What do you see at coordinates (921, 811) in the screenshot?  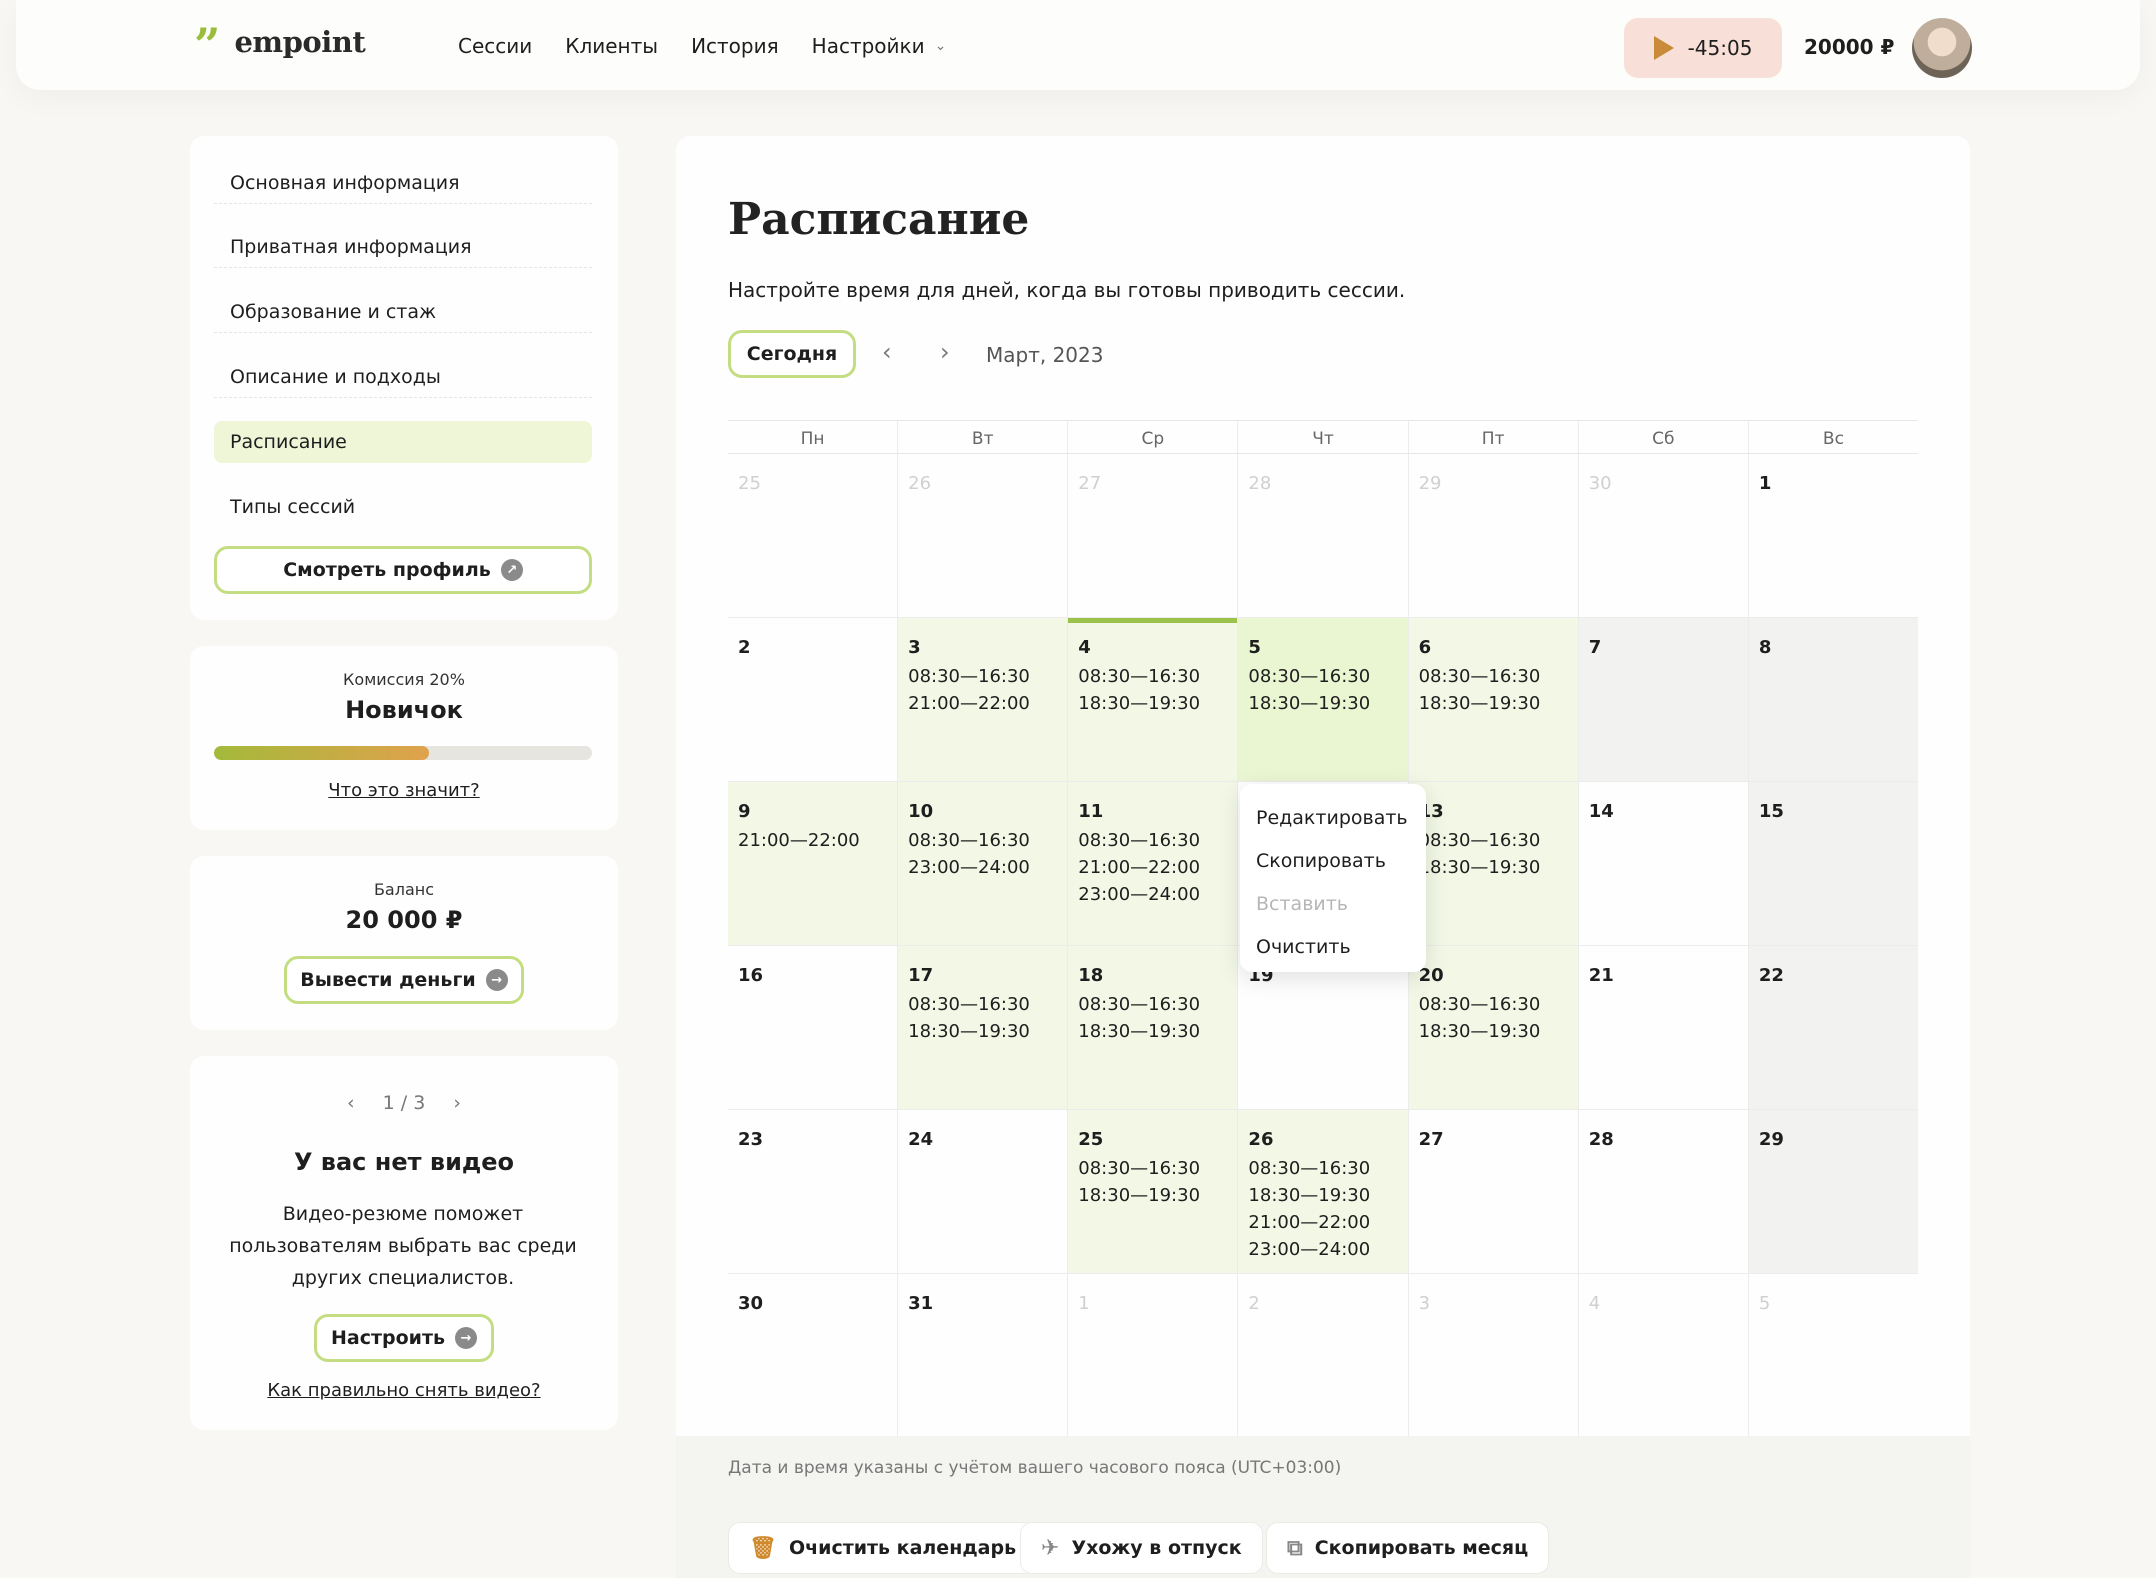 I see `day-number: 10` at bounding box center [921, 811].